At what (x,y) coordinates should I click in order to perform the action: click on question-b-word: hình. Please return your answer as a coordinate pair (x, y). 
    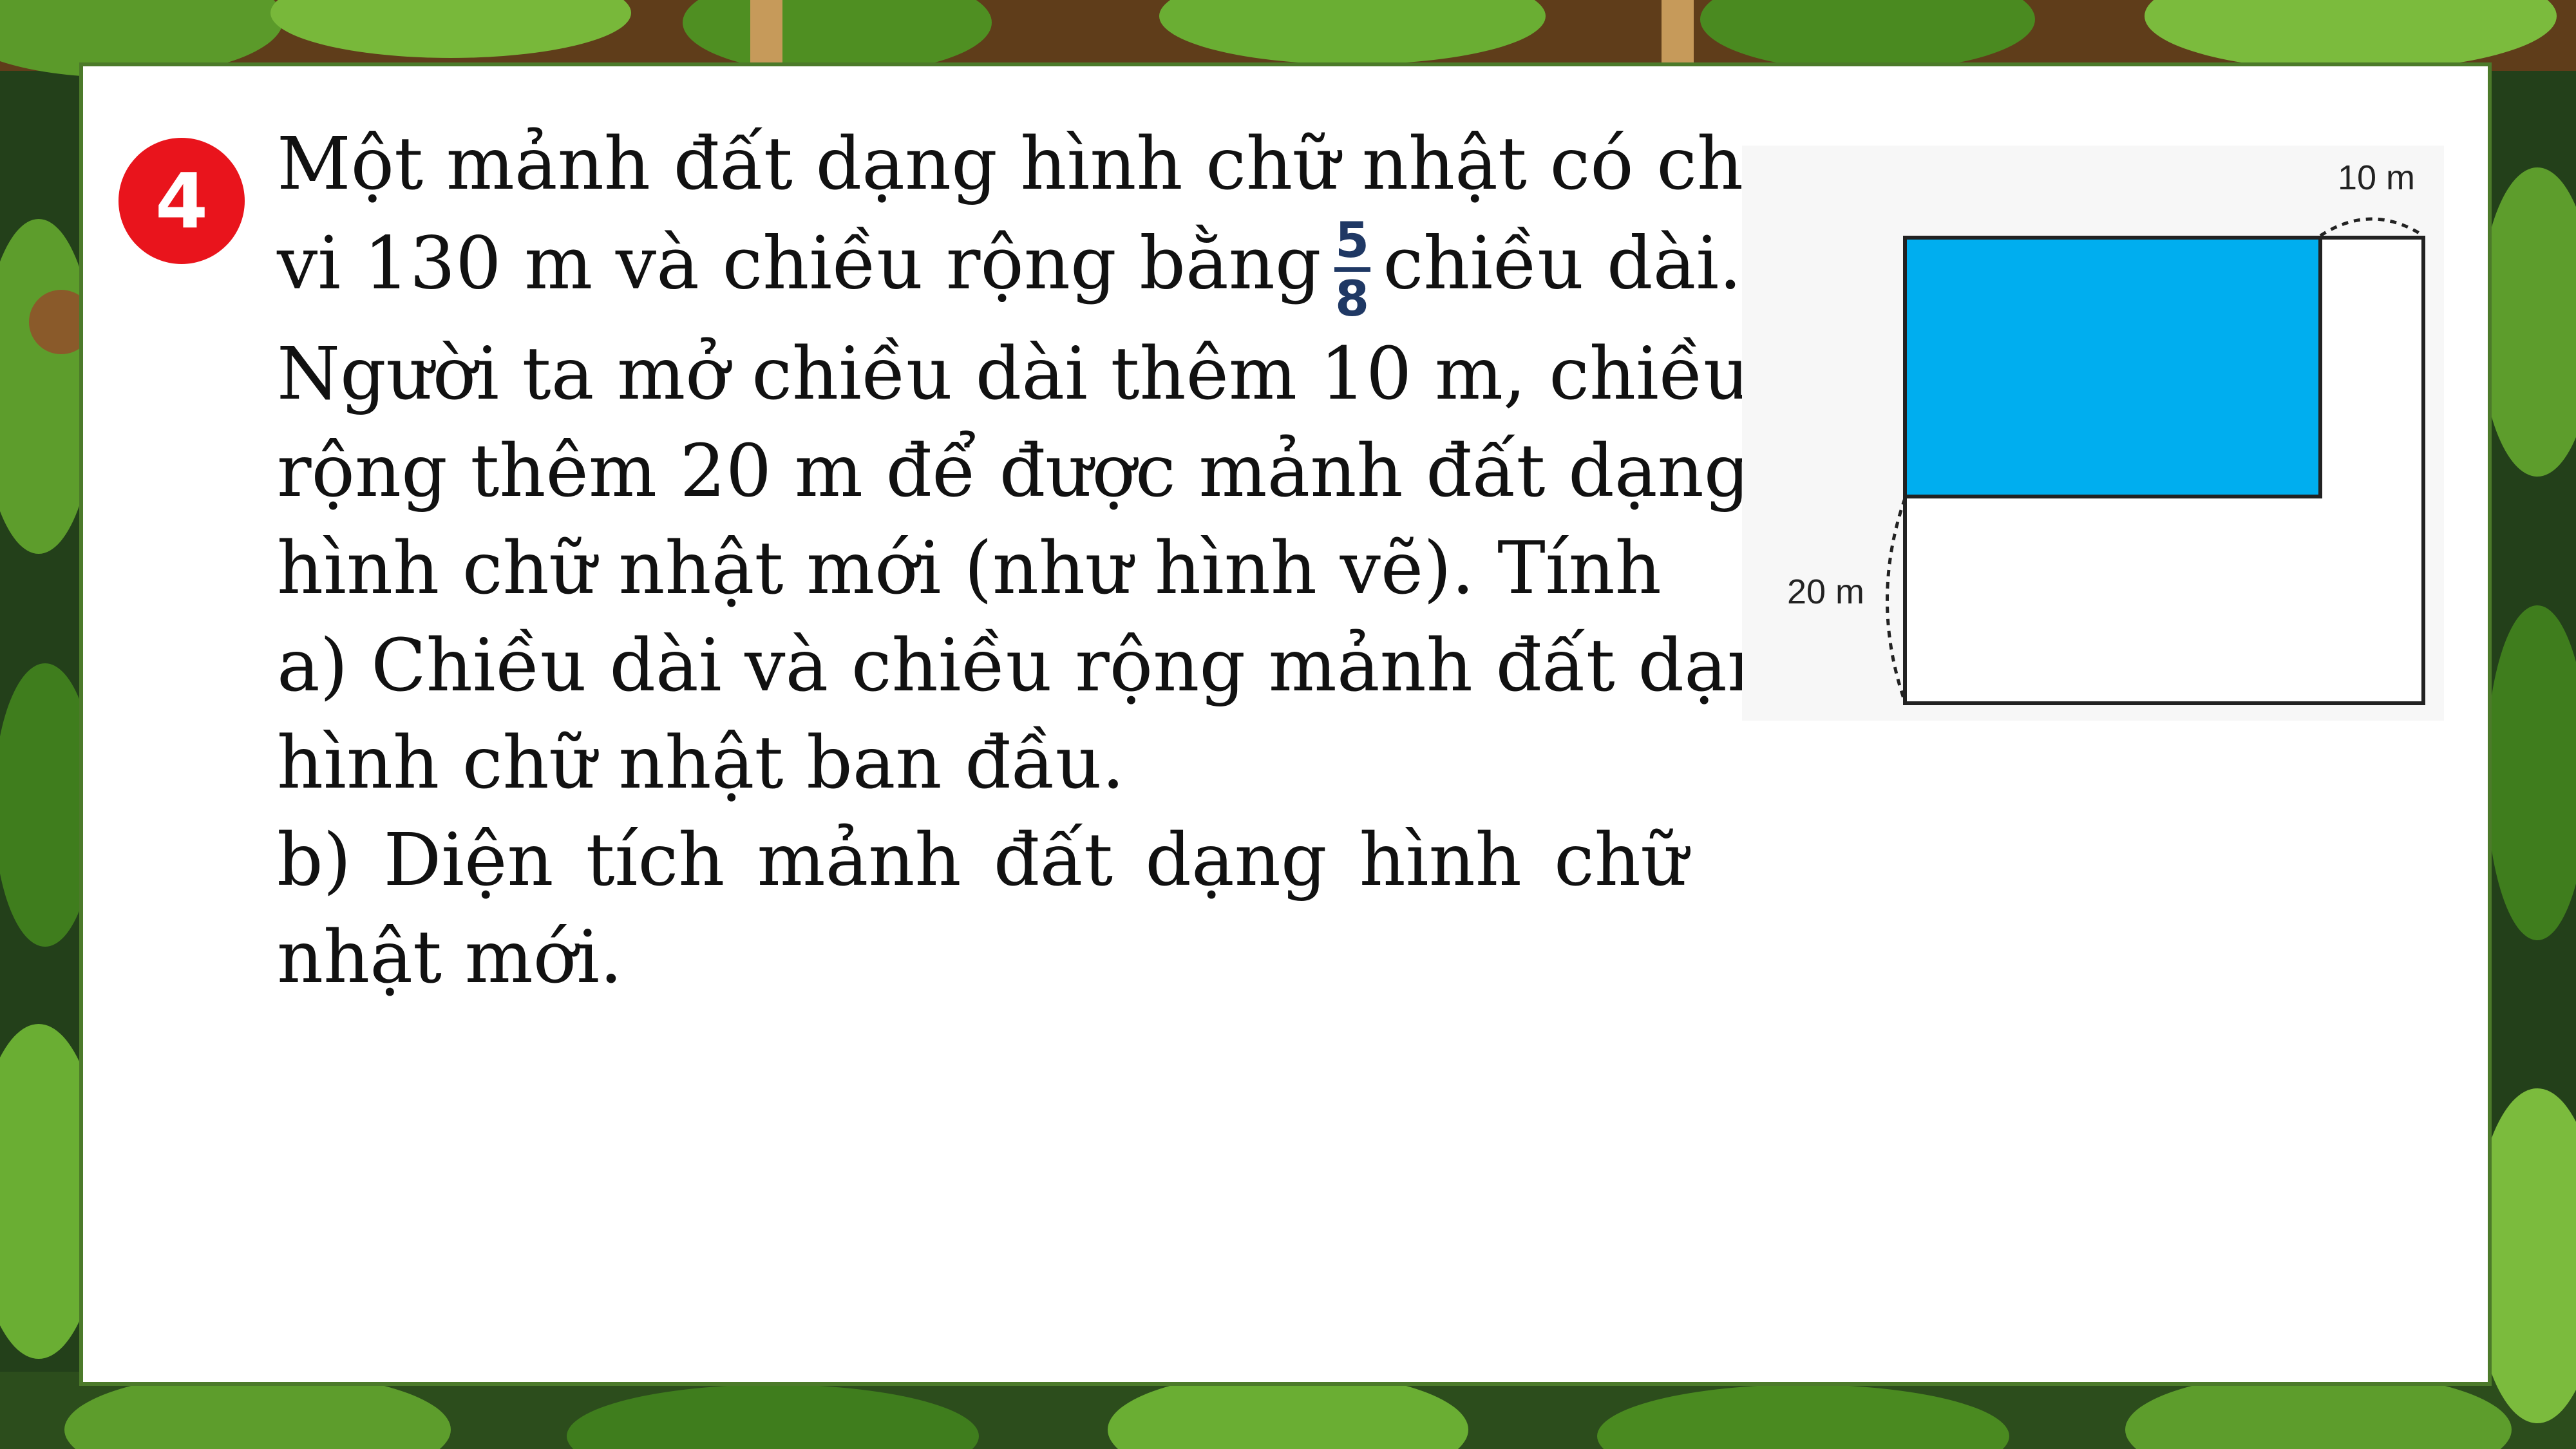
    Looking at the image, I should click on (1440, 860).